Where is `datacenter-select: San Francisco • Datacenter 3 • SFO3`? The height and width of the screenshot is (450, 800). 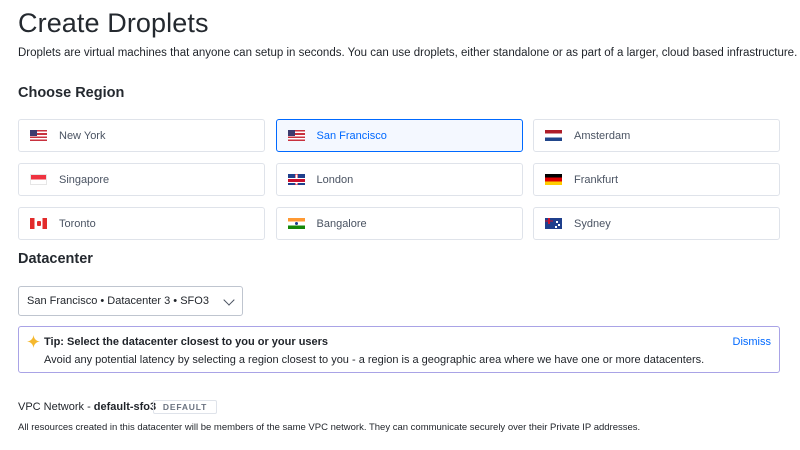 datacenter-select: San Francisco • Datacenter 3 • SFO3 is located at coordinates (130, 301).